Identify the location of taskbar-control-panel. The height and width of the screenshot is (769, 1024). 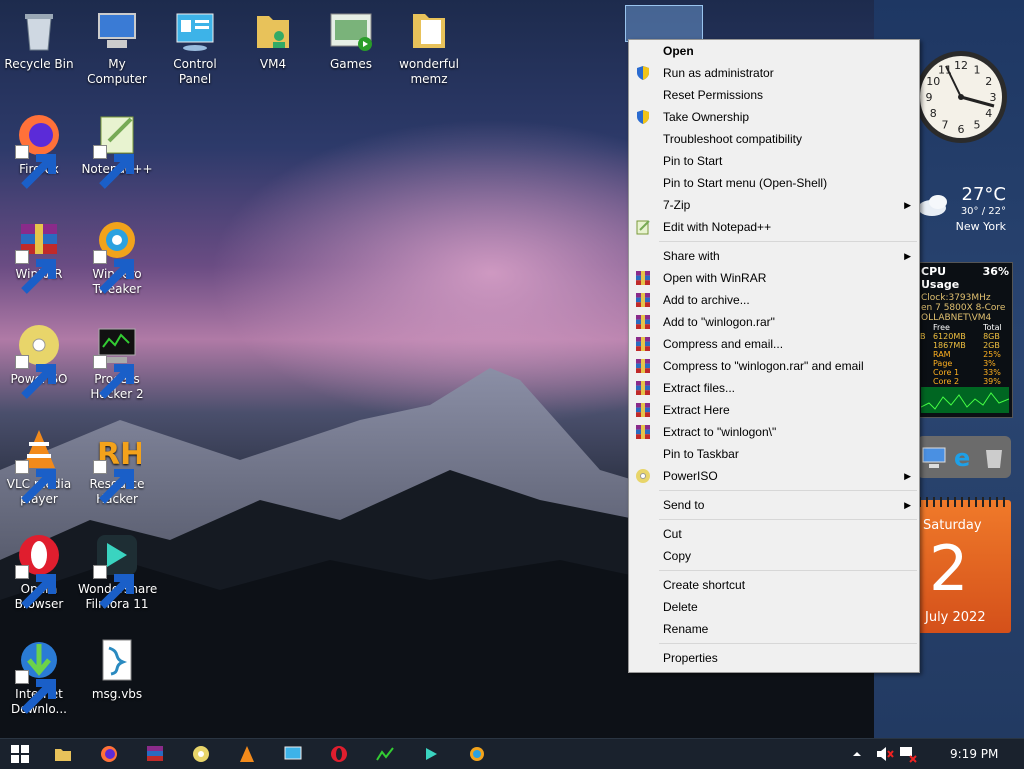
(293, 754).